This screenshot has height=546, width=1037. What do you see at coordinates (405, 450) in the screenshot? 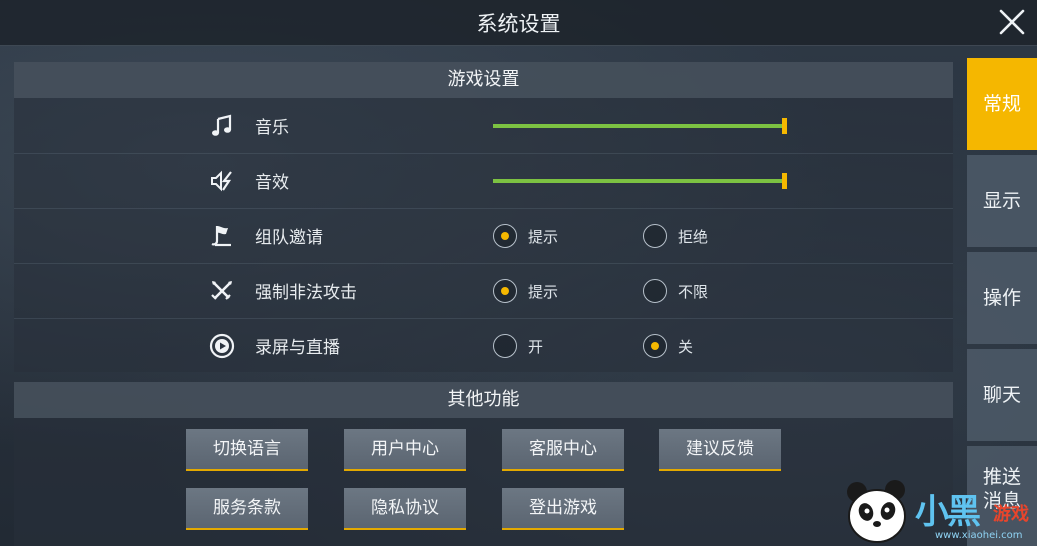
I see `user-center-button: 用户中心` at bounding box center [405, 450].